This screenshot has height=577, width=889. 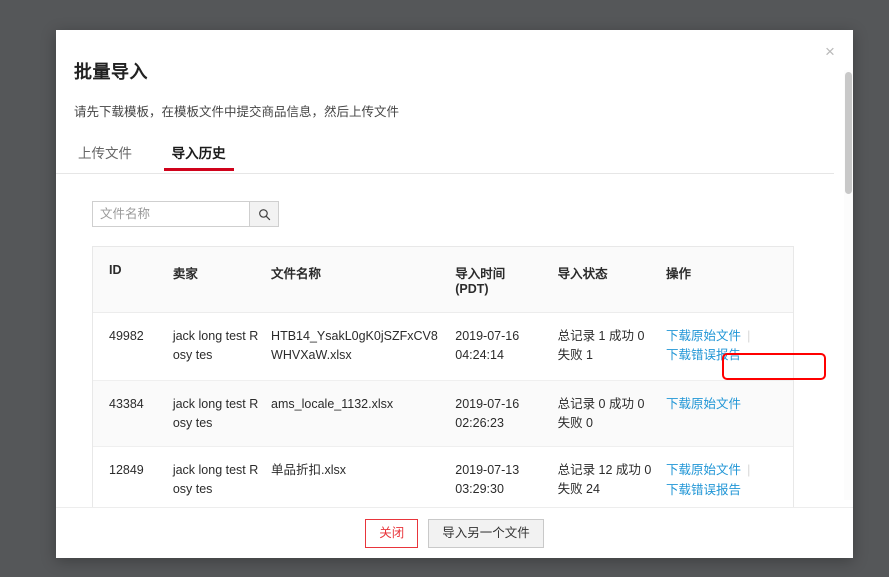 What do you see at coordinates (612, 414) in the screenshot?
I see `cell-import-status: 总记录 0 成功 0 失败 0` at bounding box center [612, 414].